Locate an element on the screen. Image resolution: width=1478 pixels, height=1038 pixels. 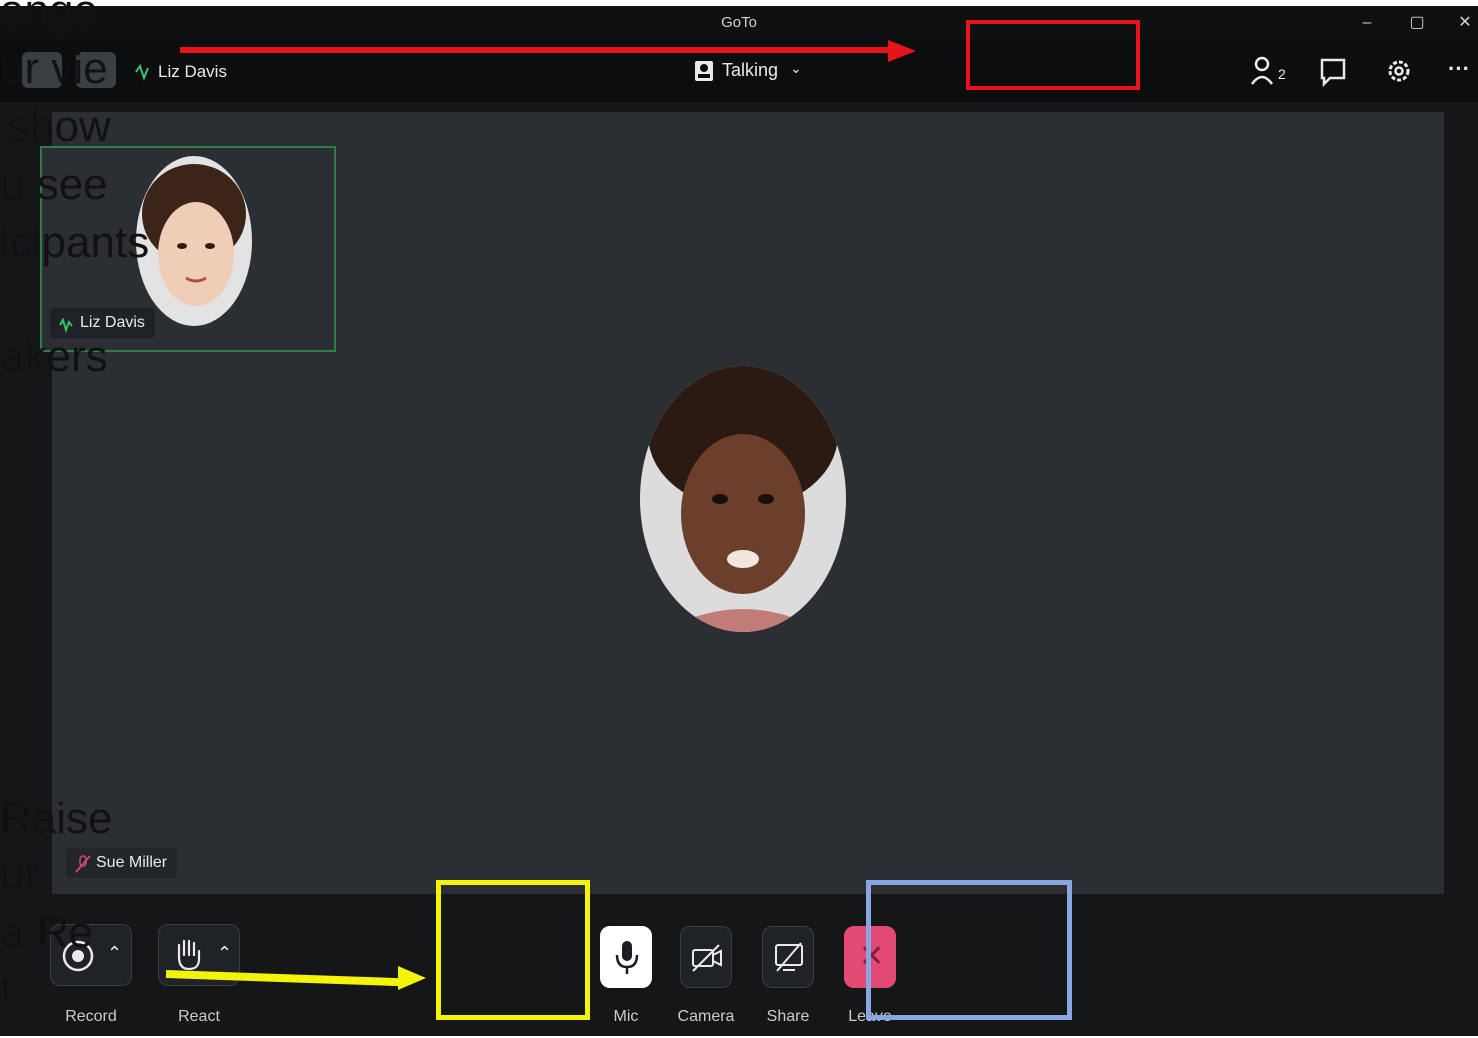
overlay-text-line: icipants is located at coordinates (75, 242).